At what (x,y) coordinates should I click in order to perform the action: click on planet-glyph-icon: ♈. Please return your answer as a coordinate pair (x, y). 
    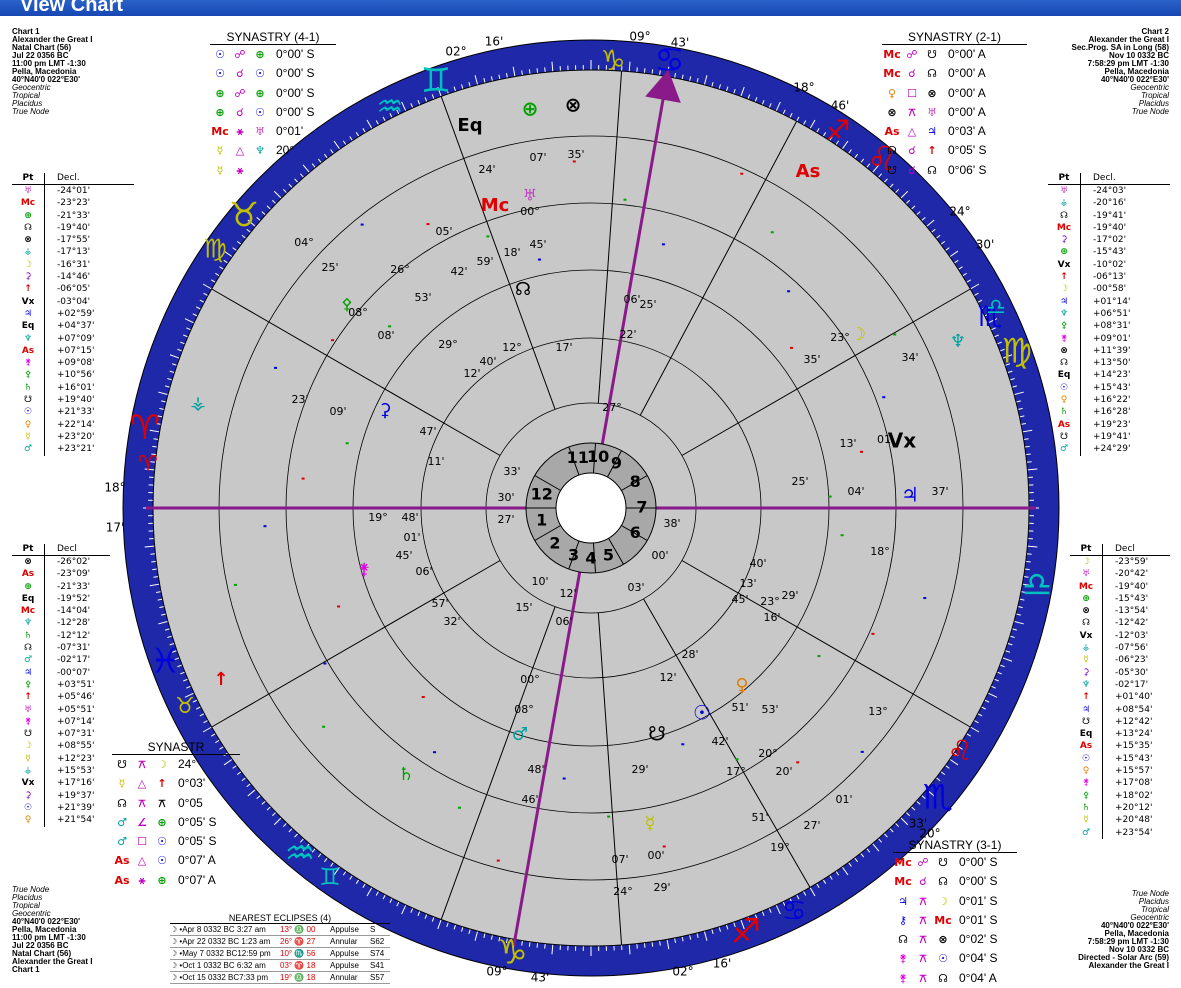
    Looking at the image, I should click on (148, 464).